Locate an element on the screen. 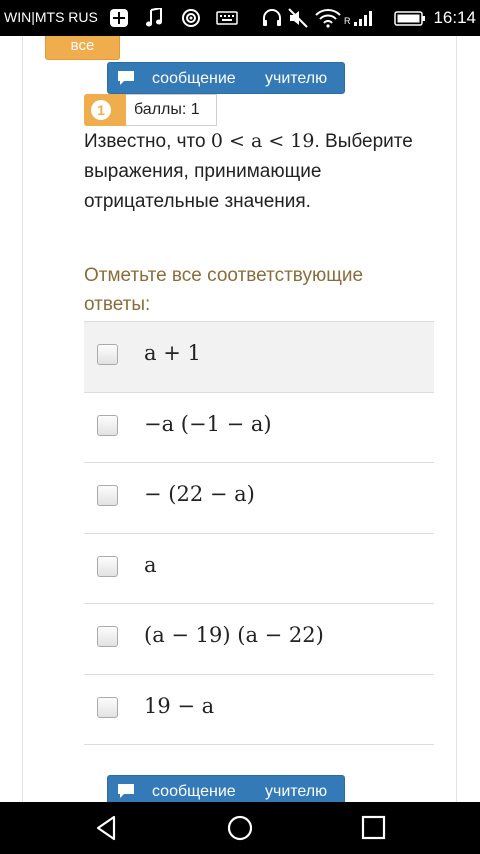  battery-icon is located at coordinates (410, 18).